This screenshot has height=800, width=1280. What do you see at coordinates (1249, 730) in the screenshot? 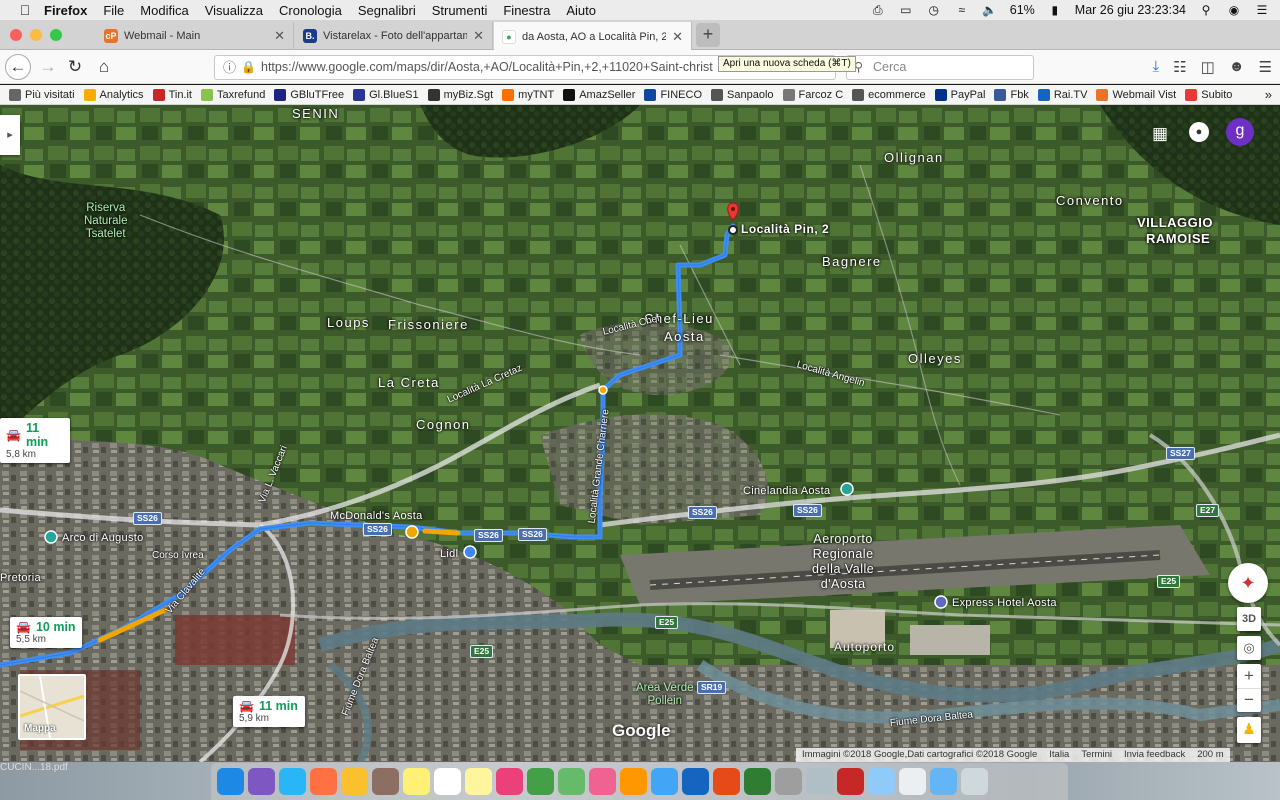
I see `pegman-icon: ♟` at bounding box center [1249, 730].